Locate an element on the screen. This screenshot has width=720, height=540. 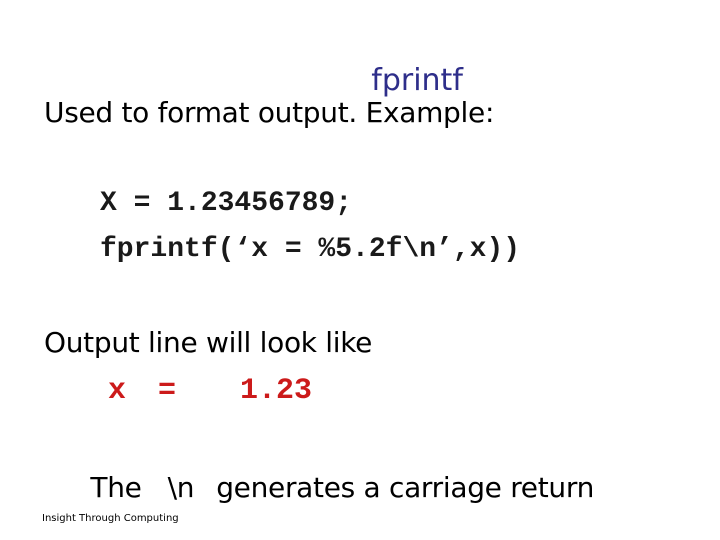
output-example: x = 1.23 is located at coordinates (210, 391).